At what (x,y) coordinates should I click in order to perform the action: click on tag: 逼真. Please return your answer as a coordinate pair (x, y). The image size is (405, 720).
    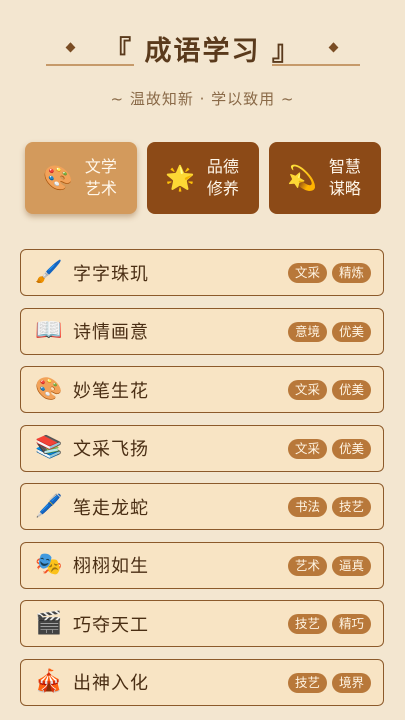
    Looking at the image, I should click on (351, 565).